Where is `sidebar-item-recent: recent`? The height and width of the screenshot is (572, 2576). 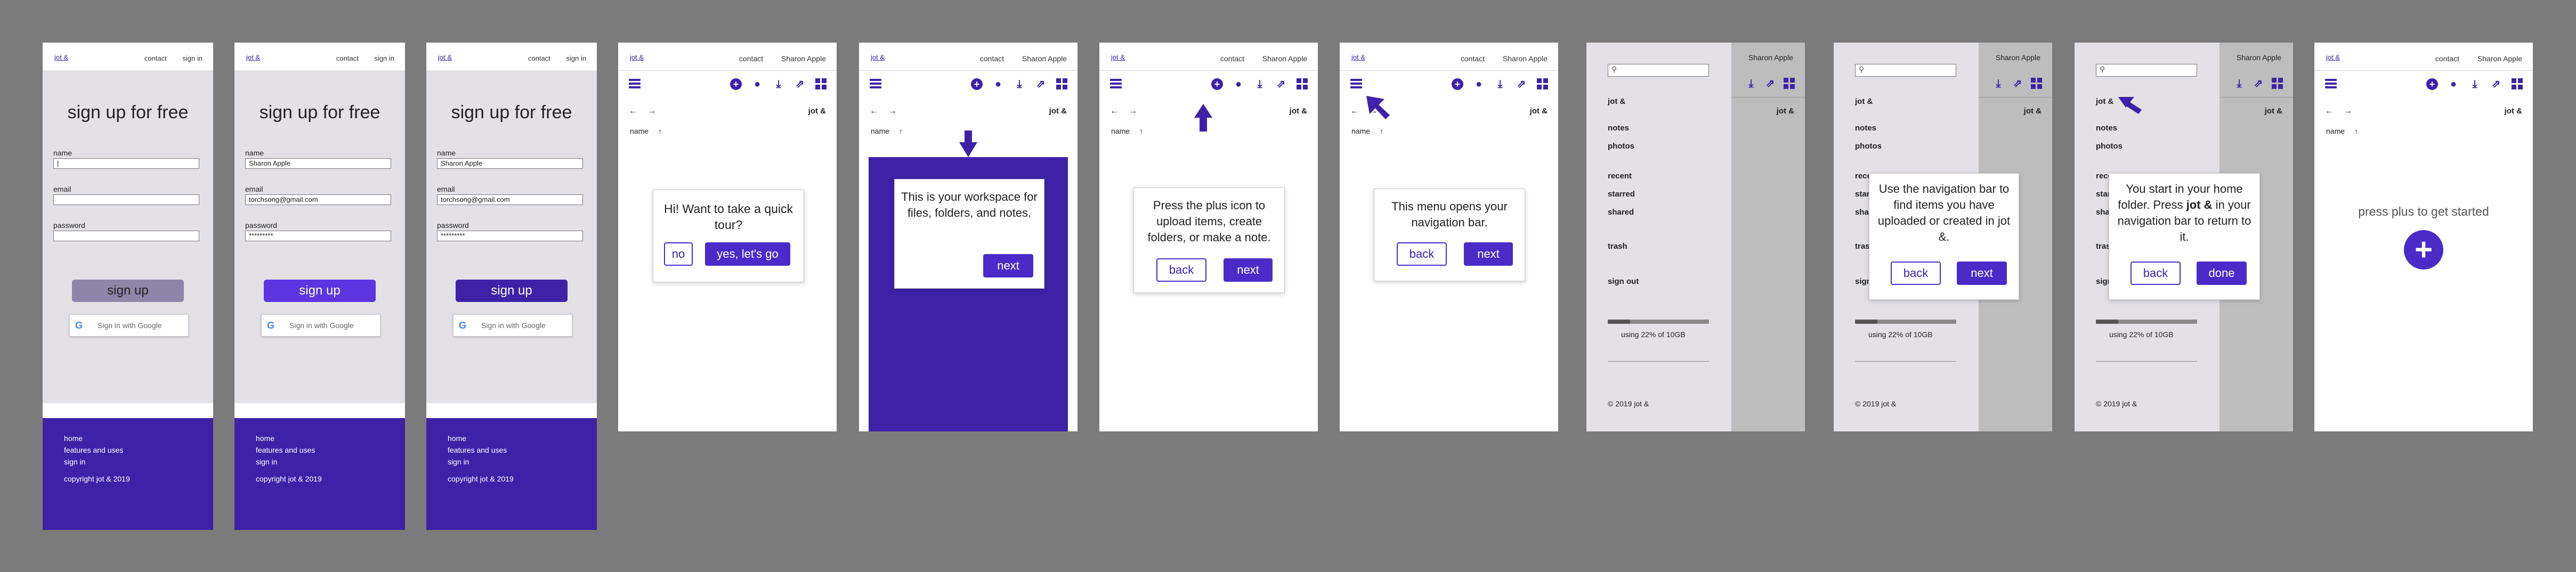 sidebar-item-recent: recent is located at coordinates (1620, 176).